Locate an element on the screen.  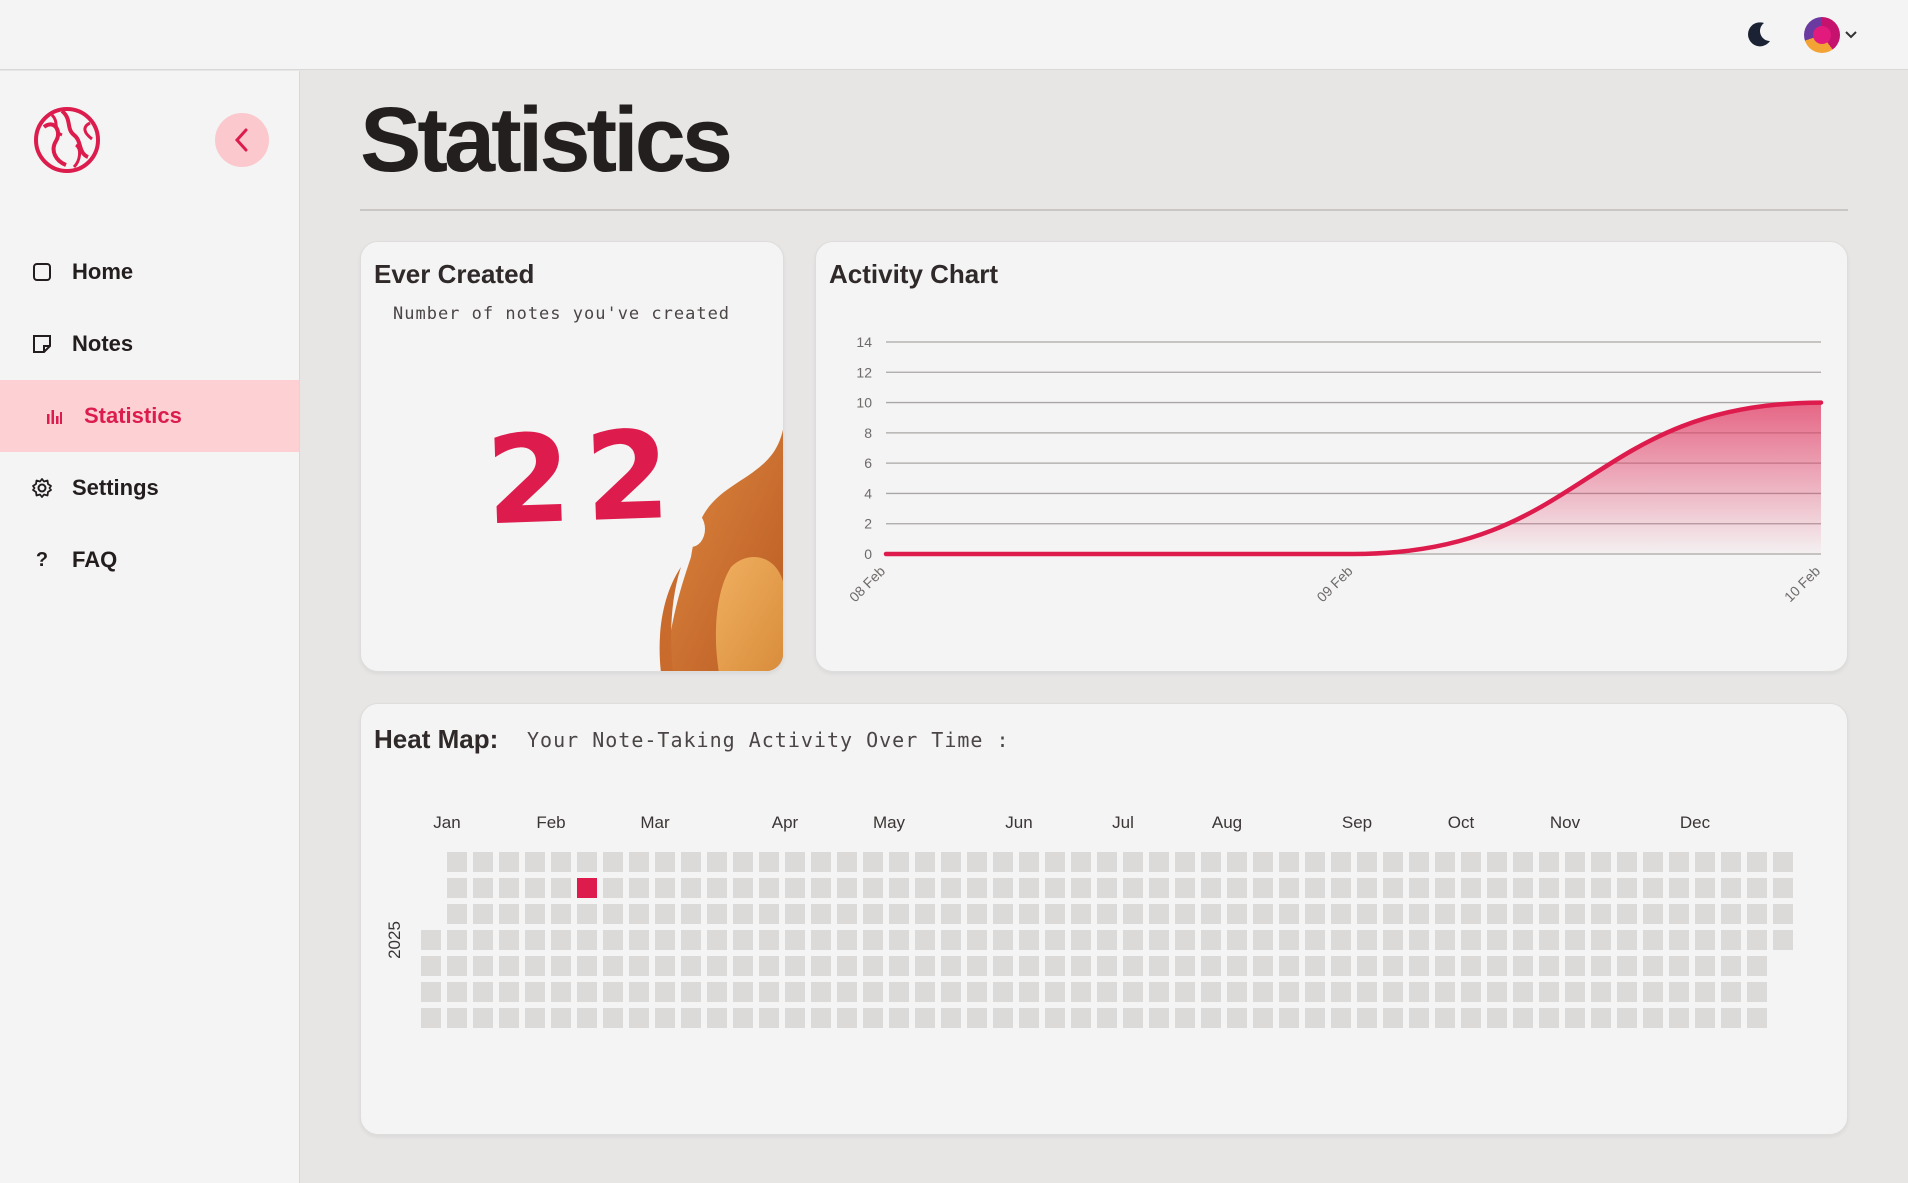
sidebar-item-faq: ? FAQ is located at coordinates (149, 560).